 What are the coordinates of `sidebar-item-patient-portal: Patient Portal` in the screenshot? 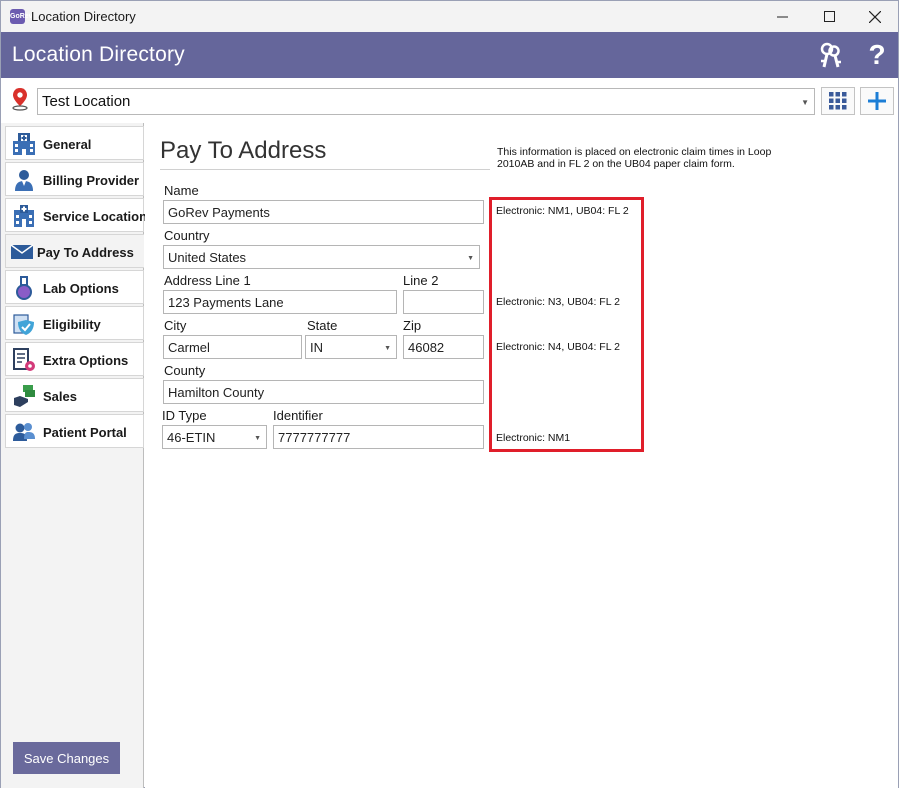 It's located at (74, 431).